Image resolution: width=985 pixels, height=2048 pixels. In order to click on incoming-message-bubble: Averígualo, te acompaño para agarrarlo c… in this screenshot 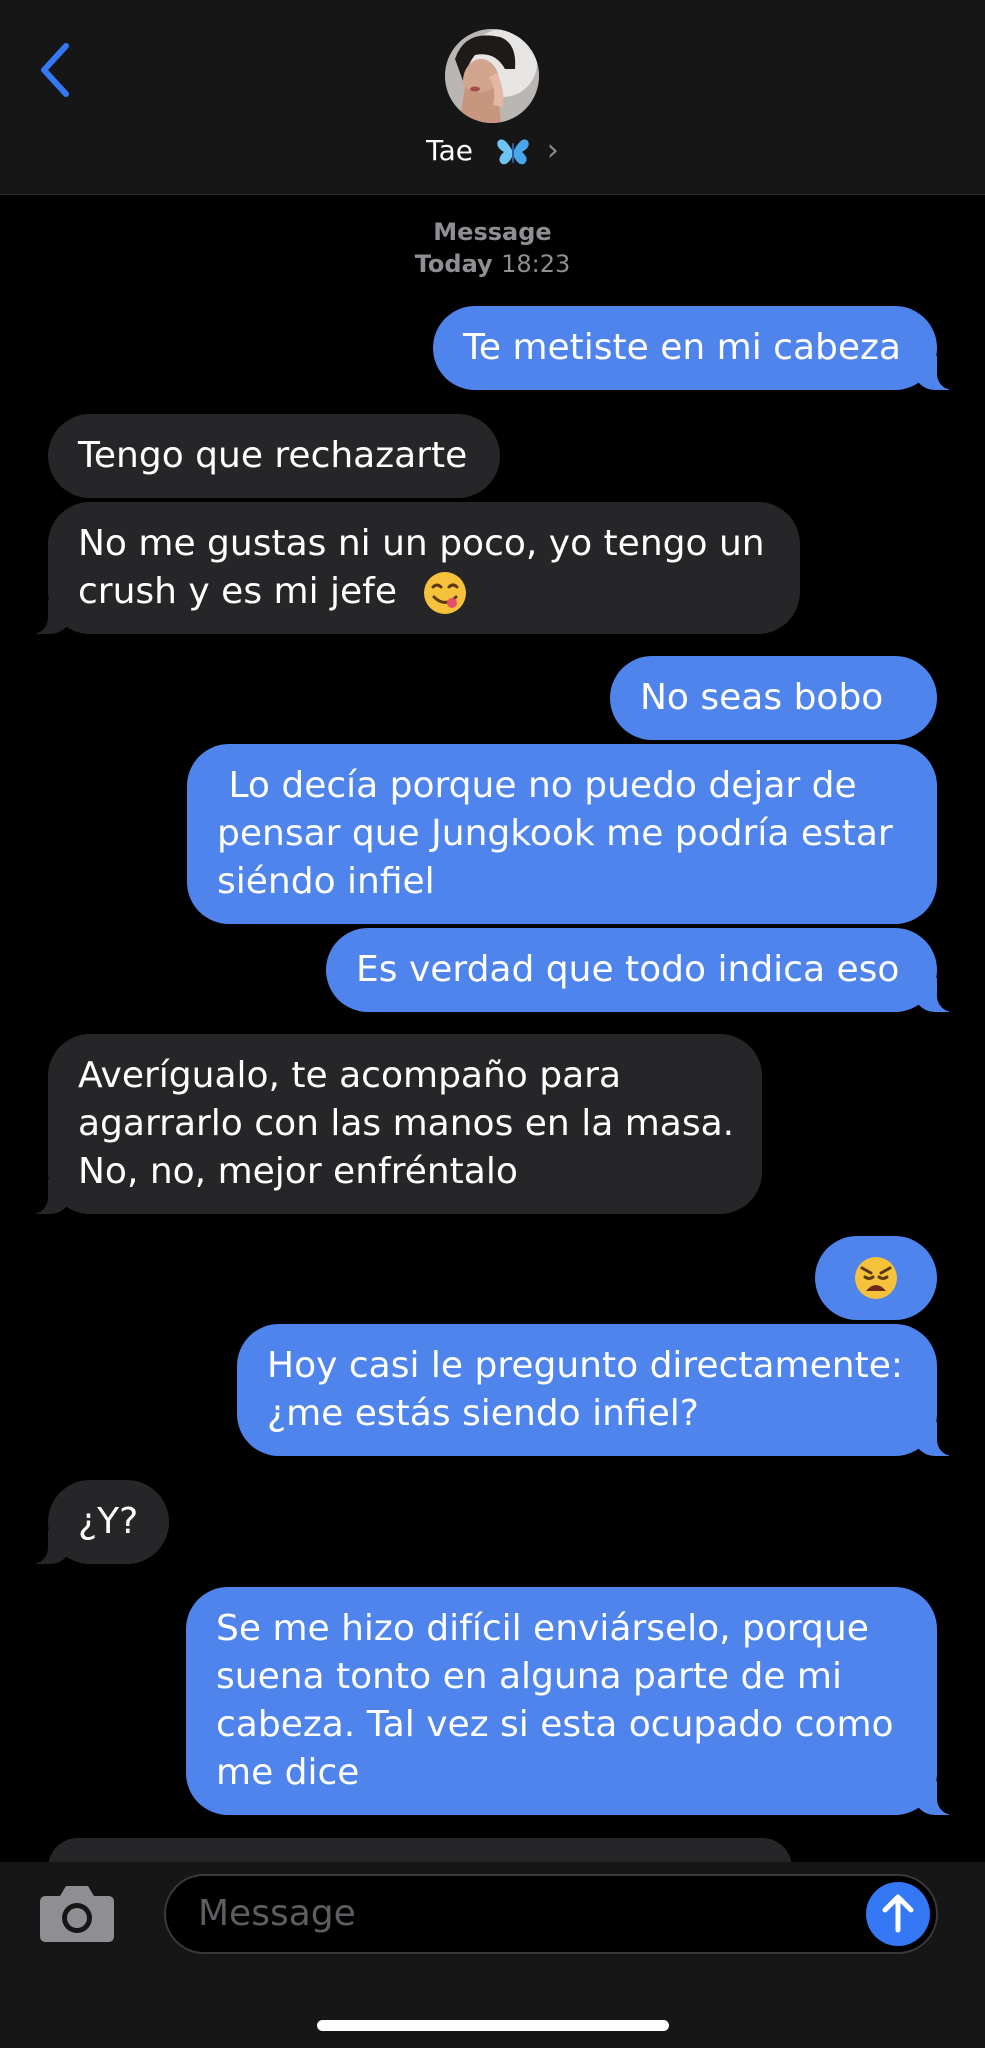, I will do `click(393, 1124)`.